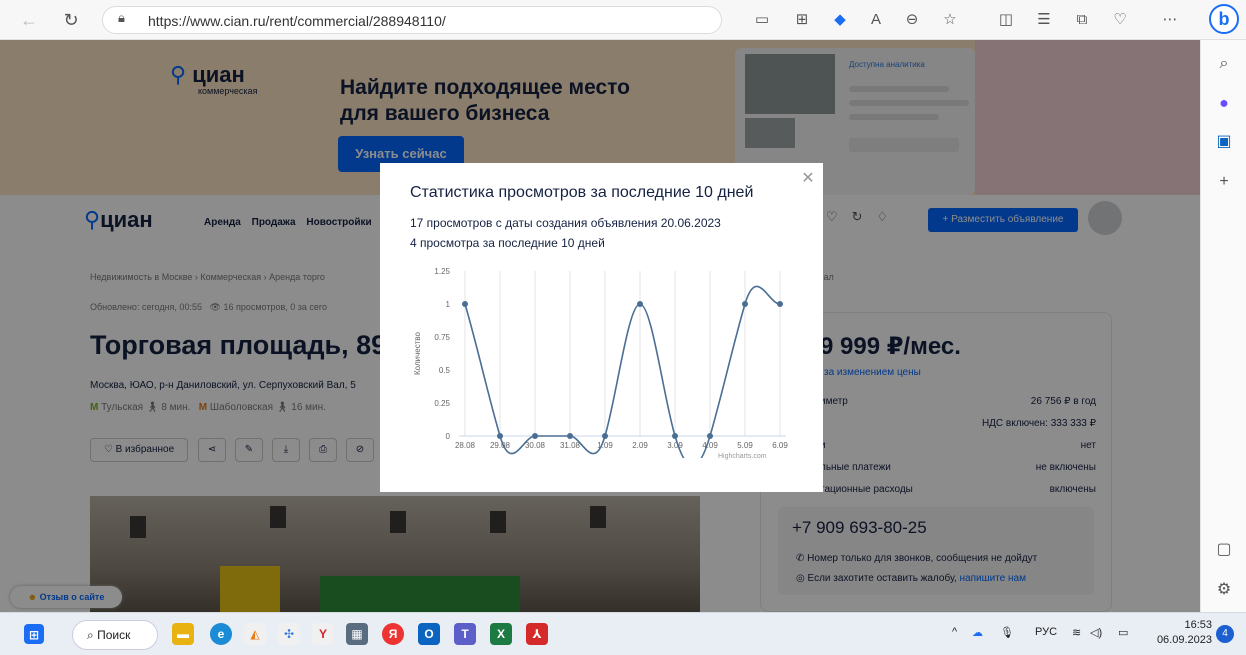 The height and width of the screenshot is (655, 1246). What do you see at coordinates (1224, 104) in the screenshot?
I see `copilot-icon: ●` at bounding box center [1224, 104].